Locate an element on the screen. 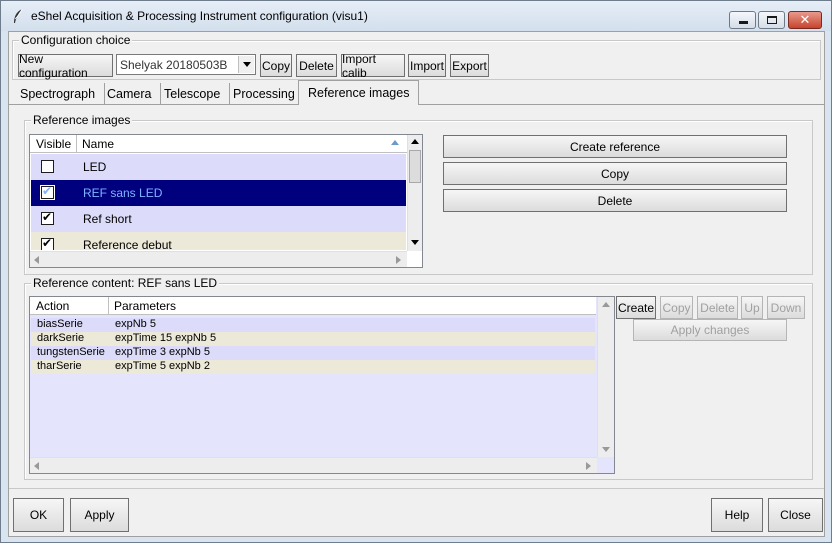 The width and height of the screenshot is (832, 543). new-configuration-button: New configuration is located at coordinates (65, 66).